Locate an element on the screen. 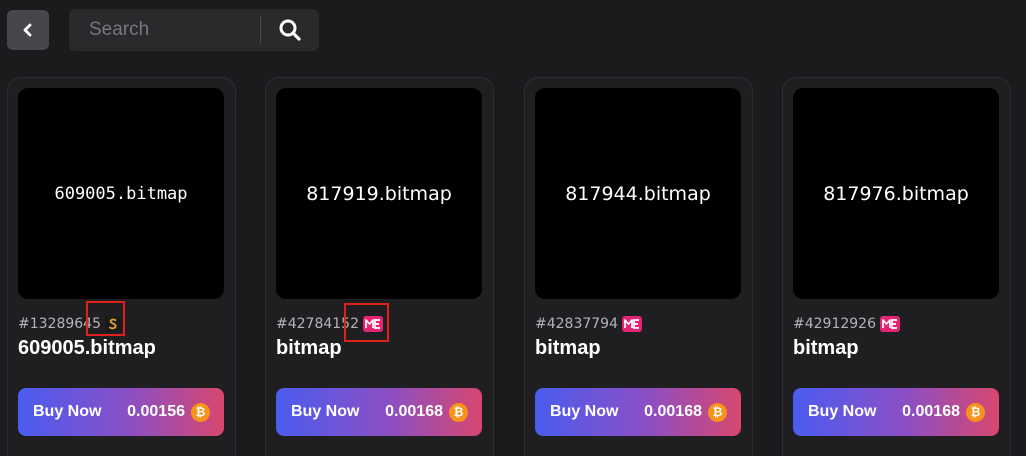 This screenshot has height=456, width=1026. card-title: 609005.bitmap is located at coordinates (87, 348).